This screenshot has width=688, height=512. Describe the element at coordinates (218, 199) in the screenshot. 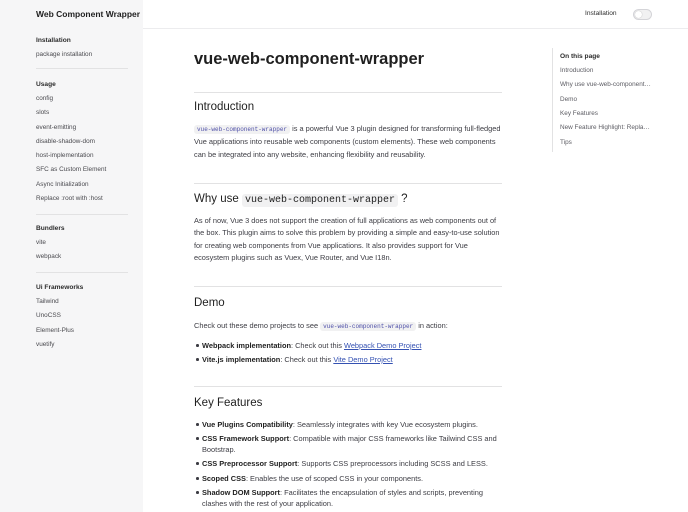

I see `heading-why-prefix: Why use` at that location.